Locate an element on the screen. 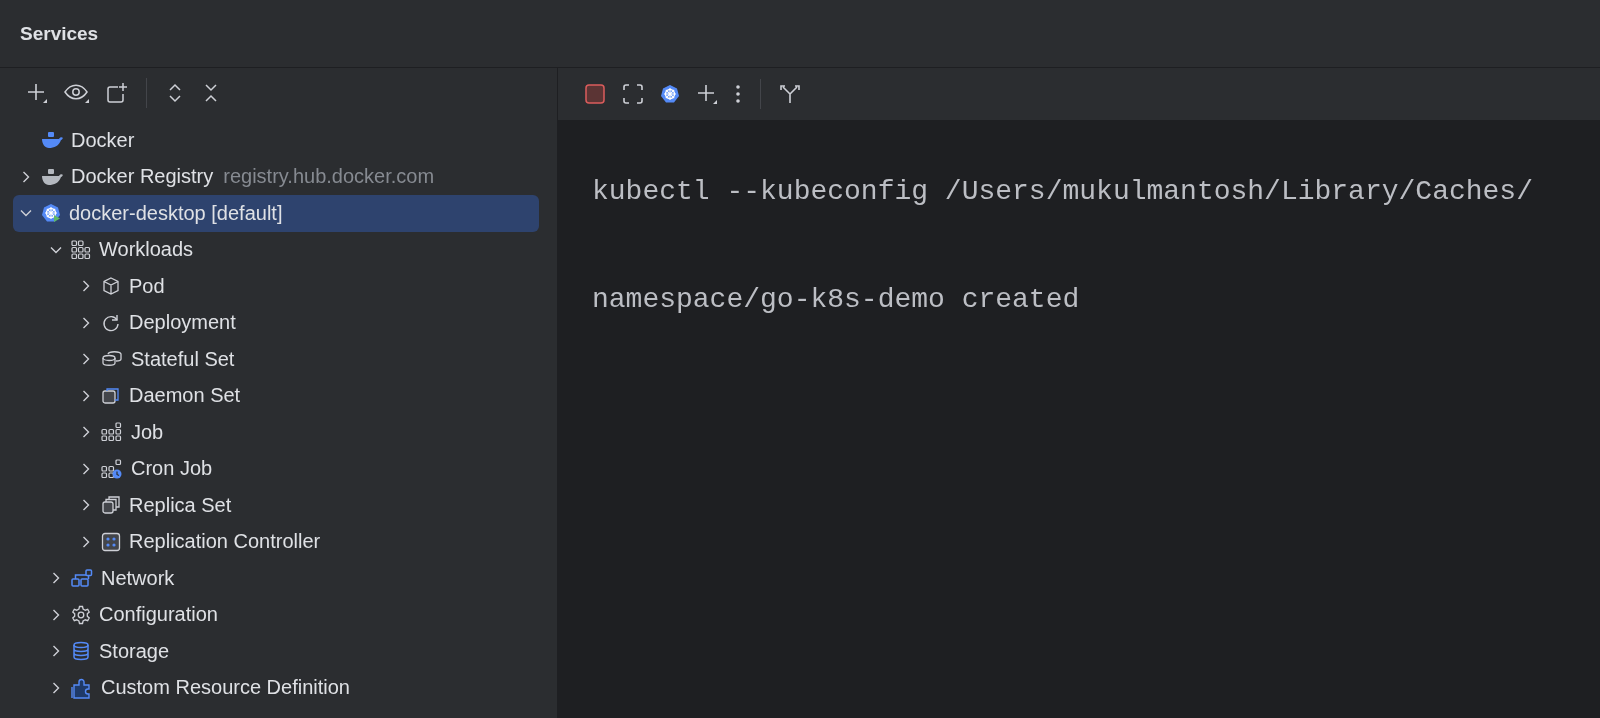  square-icon is located at coordinates (111, 395).